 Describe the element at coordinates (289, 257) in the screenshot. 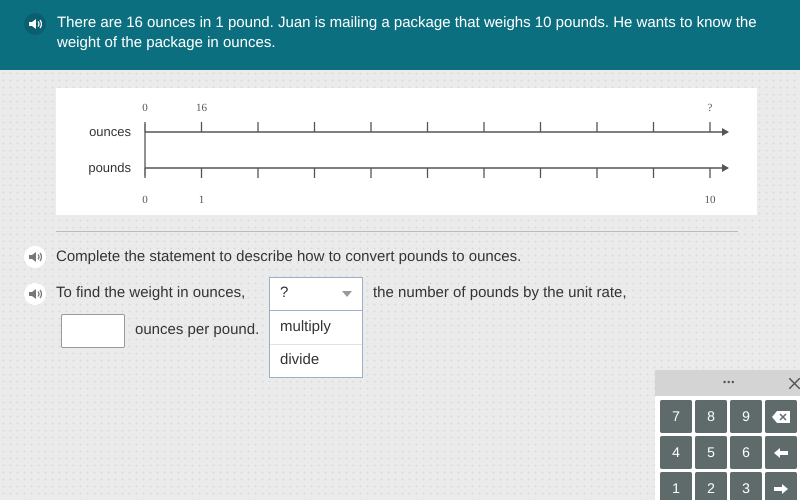

I see `instruction-text: Complete the statement to describe how to convert pounds to ounces.` at that location.